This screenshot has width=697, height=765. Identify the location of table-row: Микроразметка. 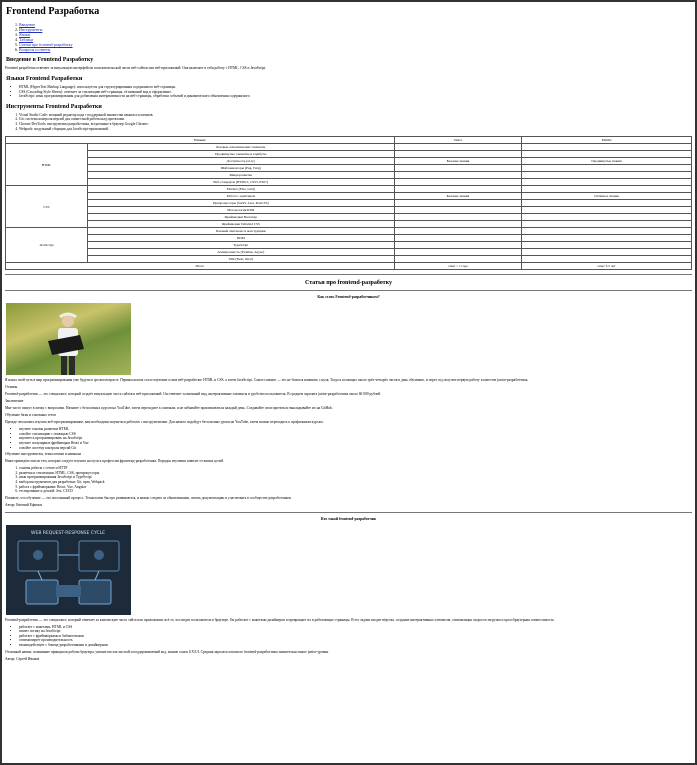
(349, 175).